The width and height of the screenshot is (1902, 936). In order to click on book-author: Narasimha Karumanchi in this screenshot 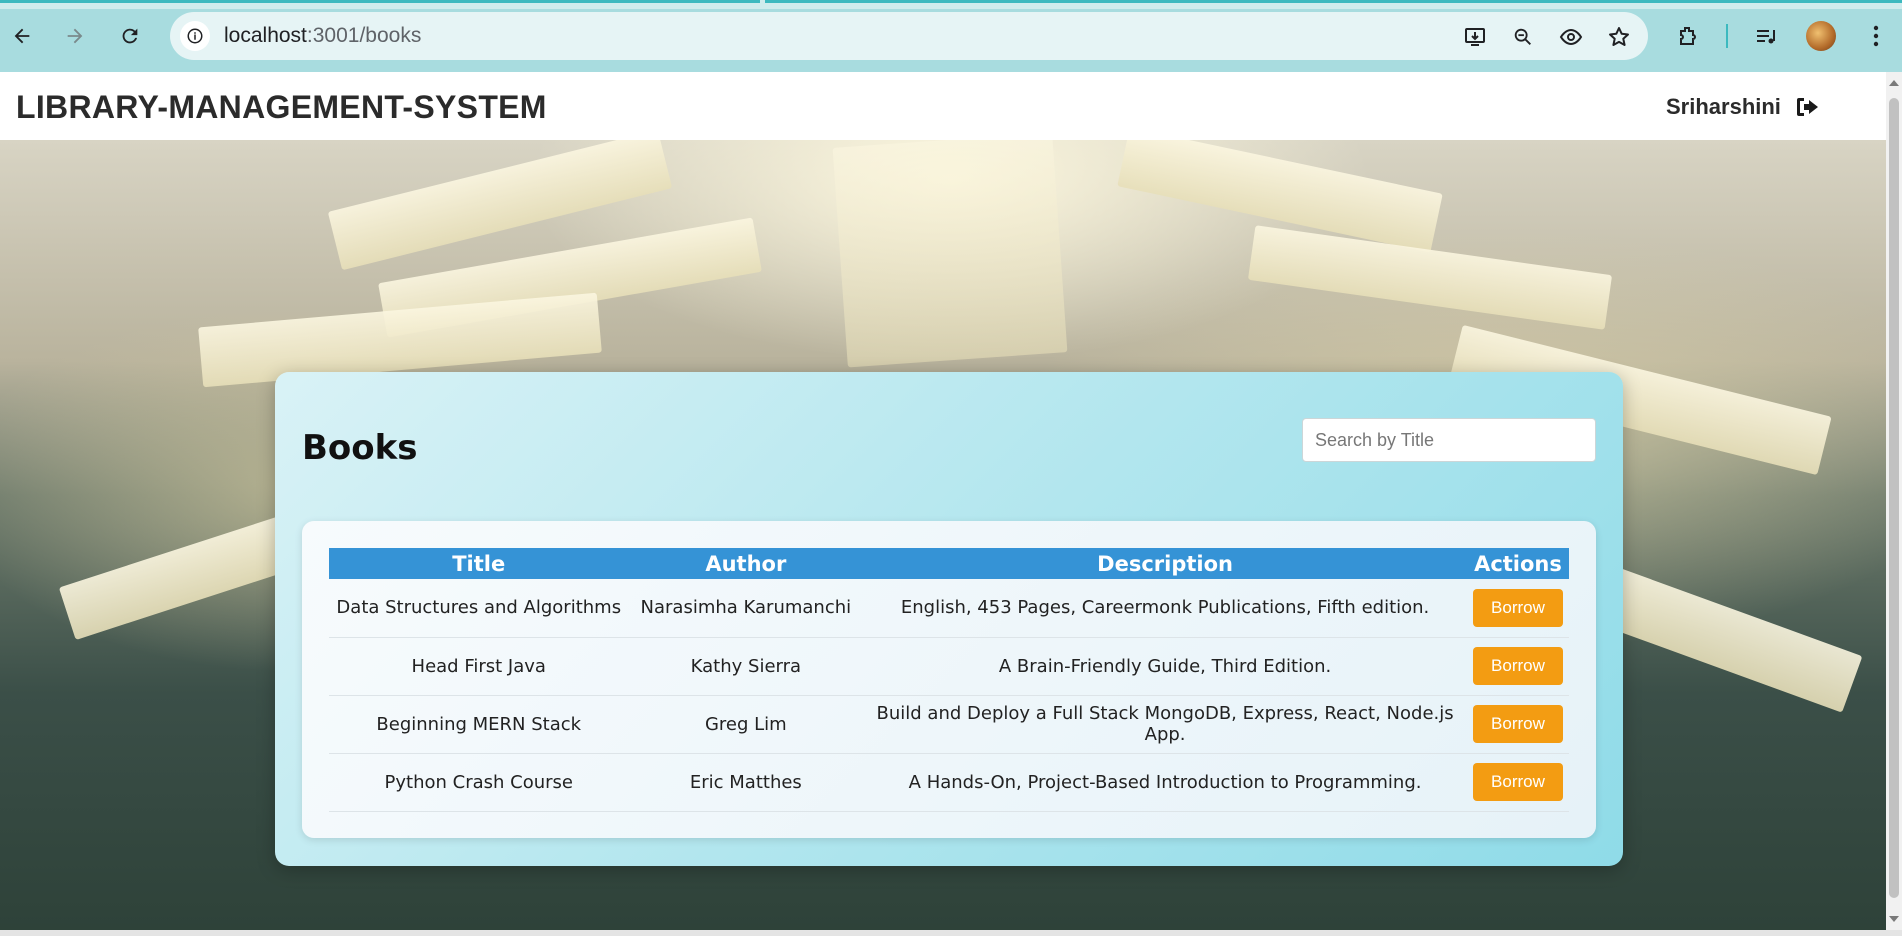, I will do `click(746, 608)`.